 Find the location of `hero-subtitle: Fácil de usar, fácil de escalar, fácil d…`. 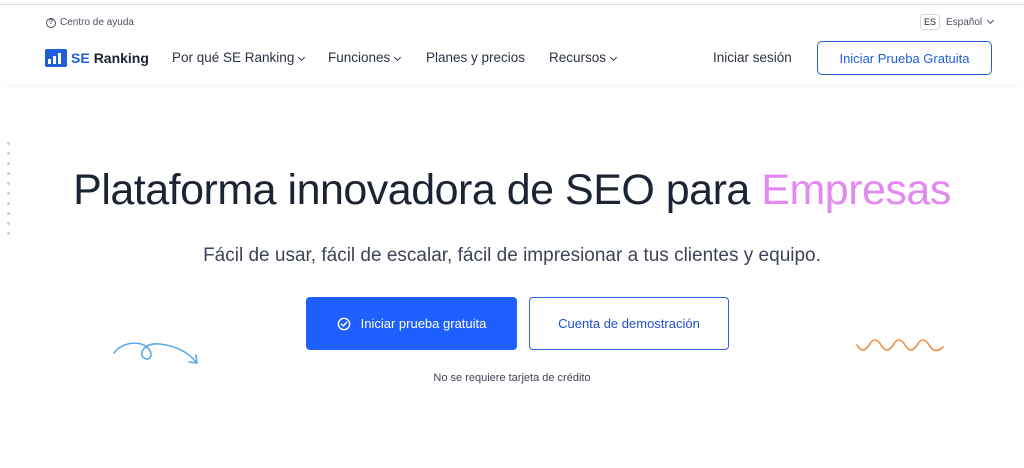

hero-subtitle: Fácil de usar, fácil de escalar, fácil d… is located at coordinates (512, 255).